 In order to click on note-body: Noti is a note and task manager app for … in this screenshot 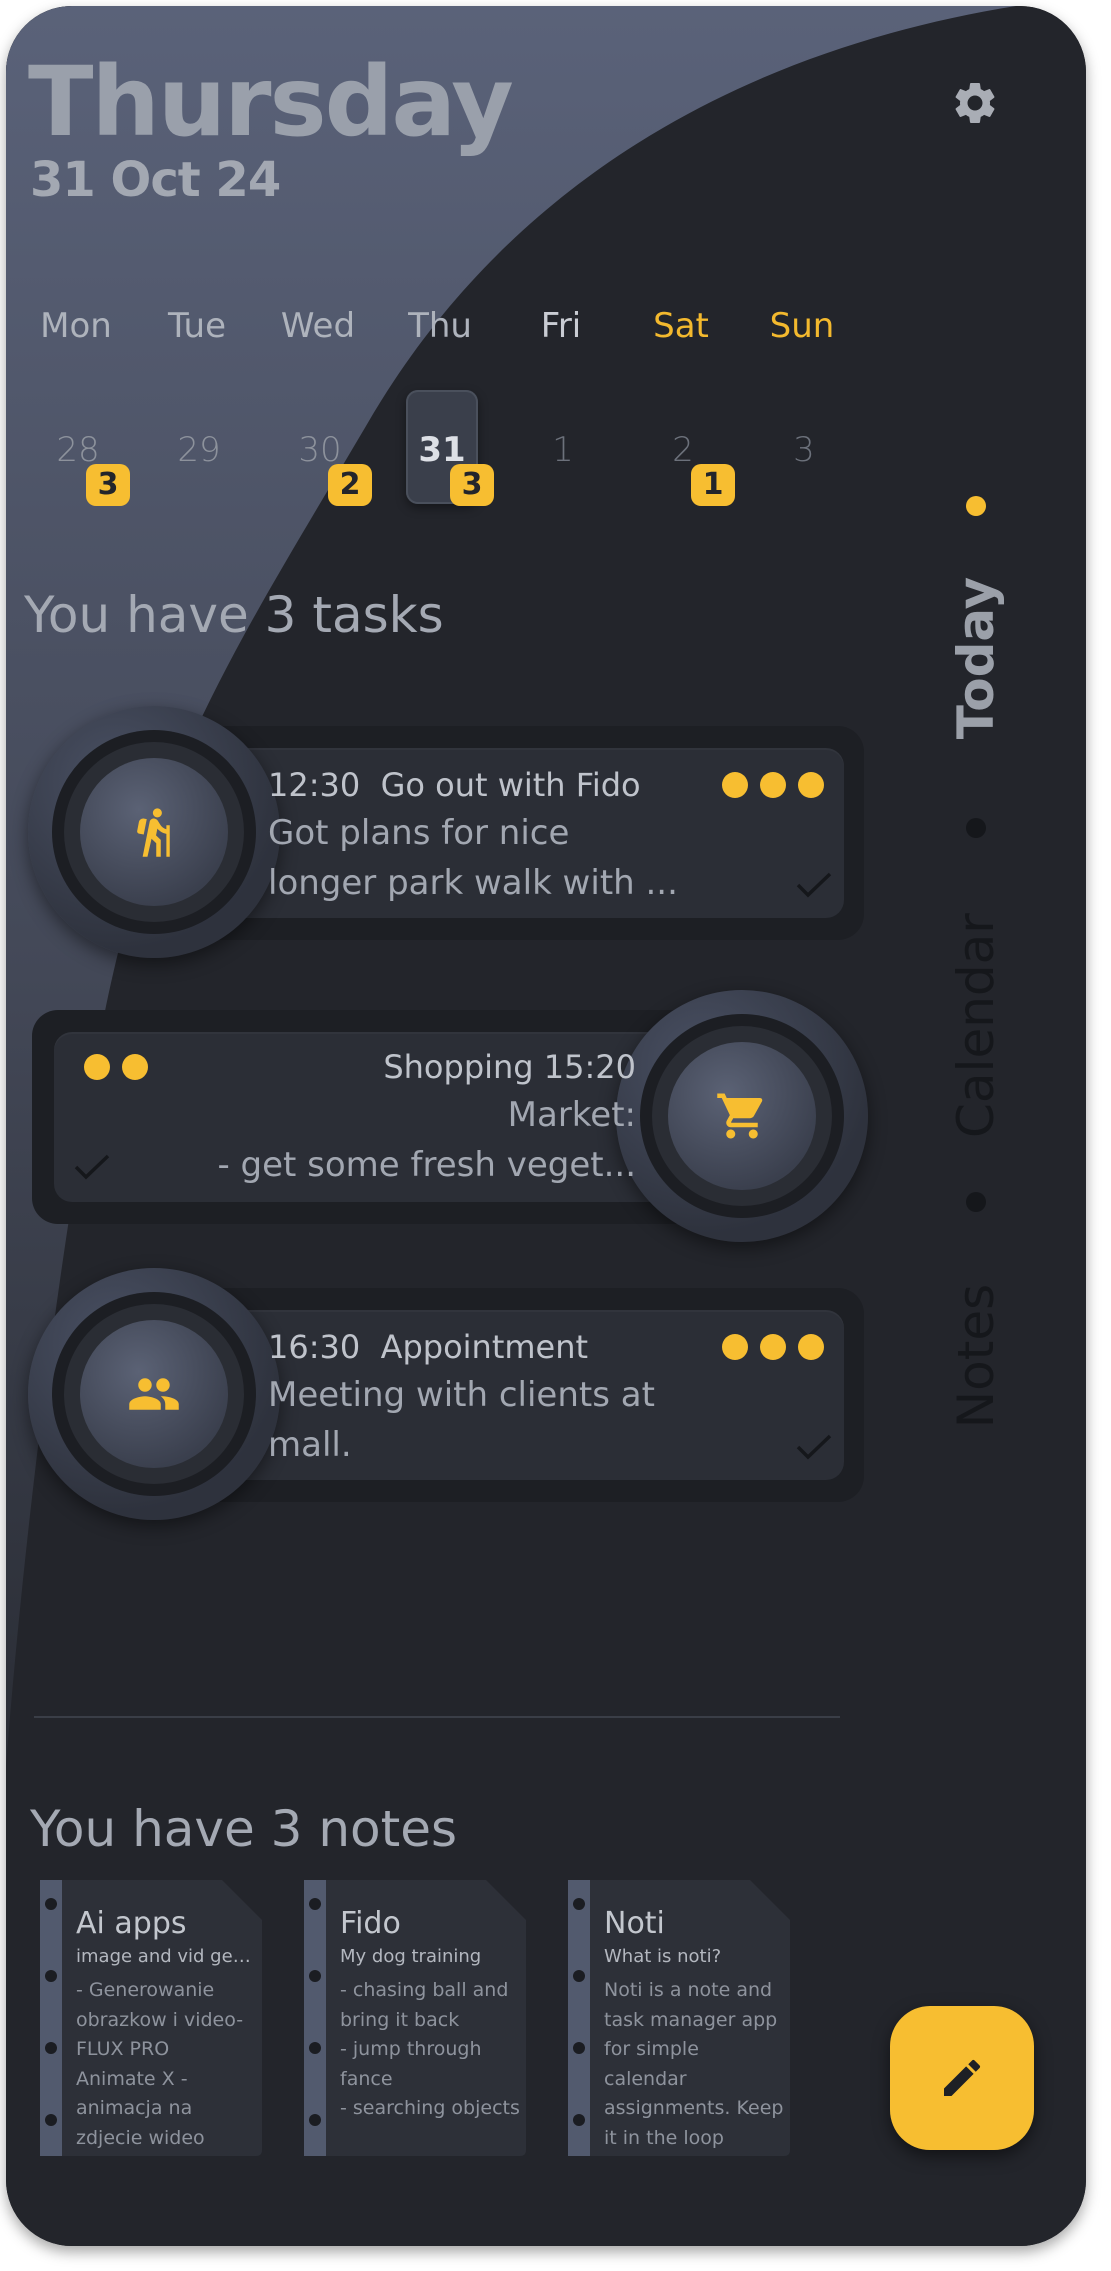, I will do `click(694, 2064)`.